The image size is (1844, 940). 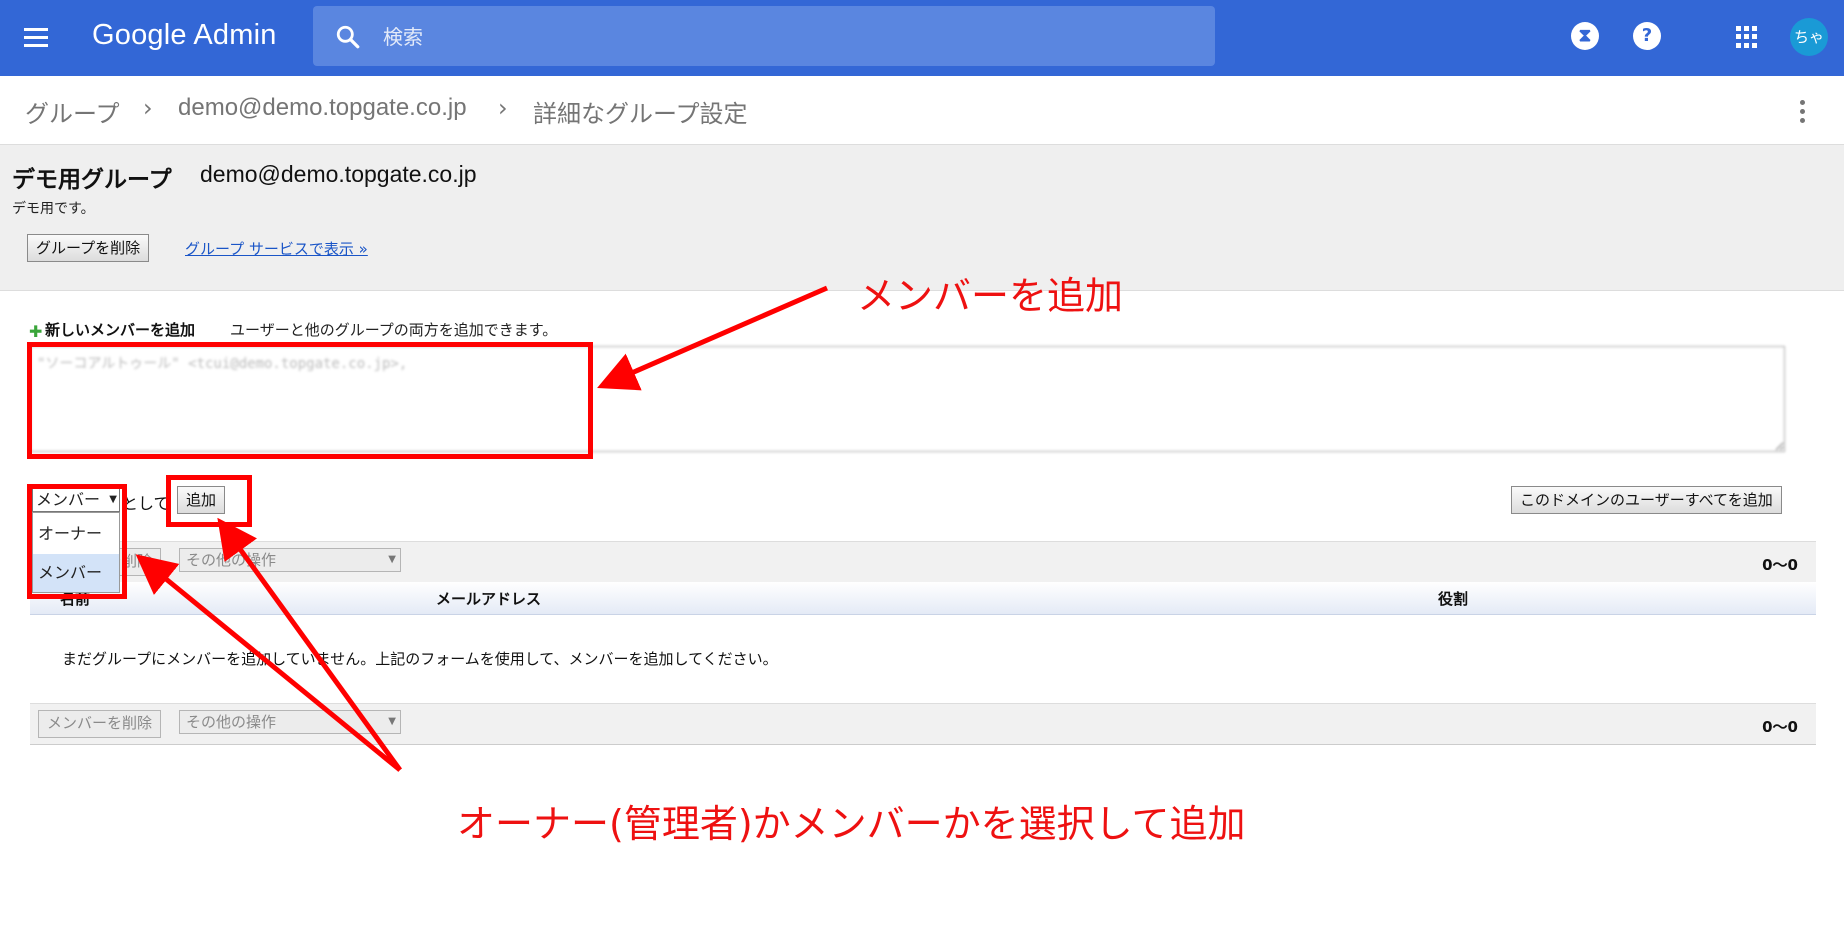 I want to click on annotation-add-member: メンバーを追加, so click(x=990, y=296).